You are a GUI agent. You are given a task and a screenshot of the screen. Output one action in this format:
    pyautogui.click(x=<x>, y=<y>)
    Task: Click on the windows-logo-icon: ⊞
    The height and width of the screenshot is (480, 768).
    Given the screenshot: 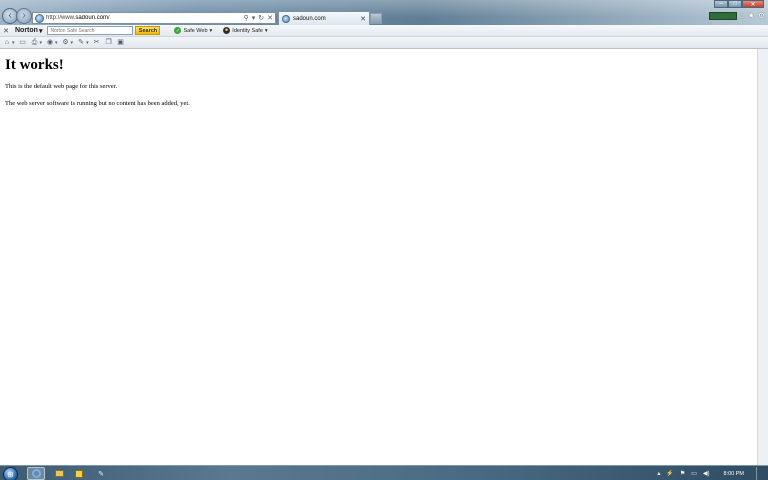 What is the action you would take?
    pyautogui.click(x=10, y=475)
    